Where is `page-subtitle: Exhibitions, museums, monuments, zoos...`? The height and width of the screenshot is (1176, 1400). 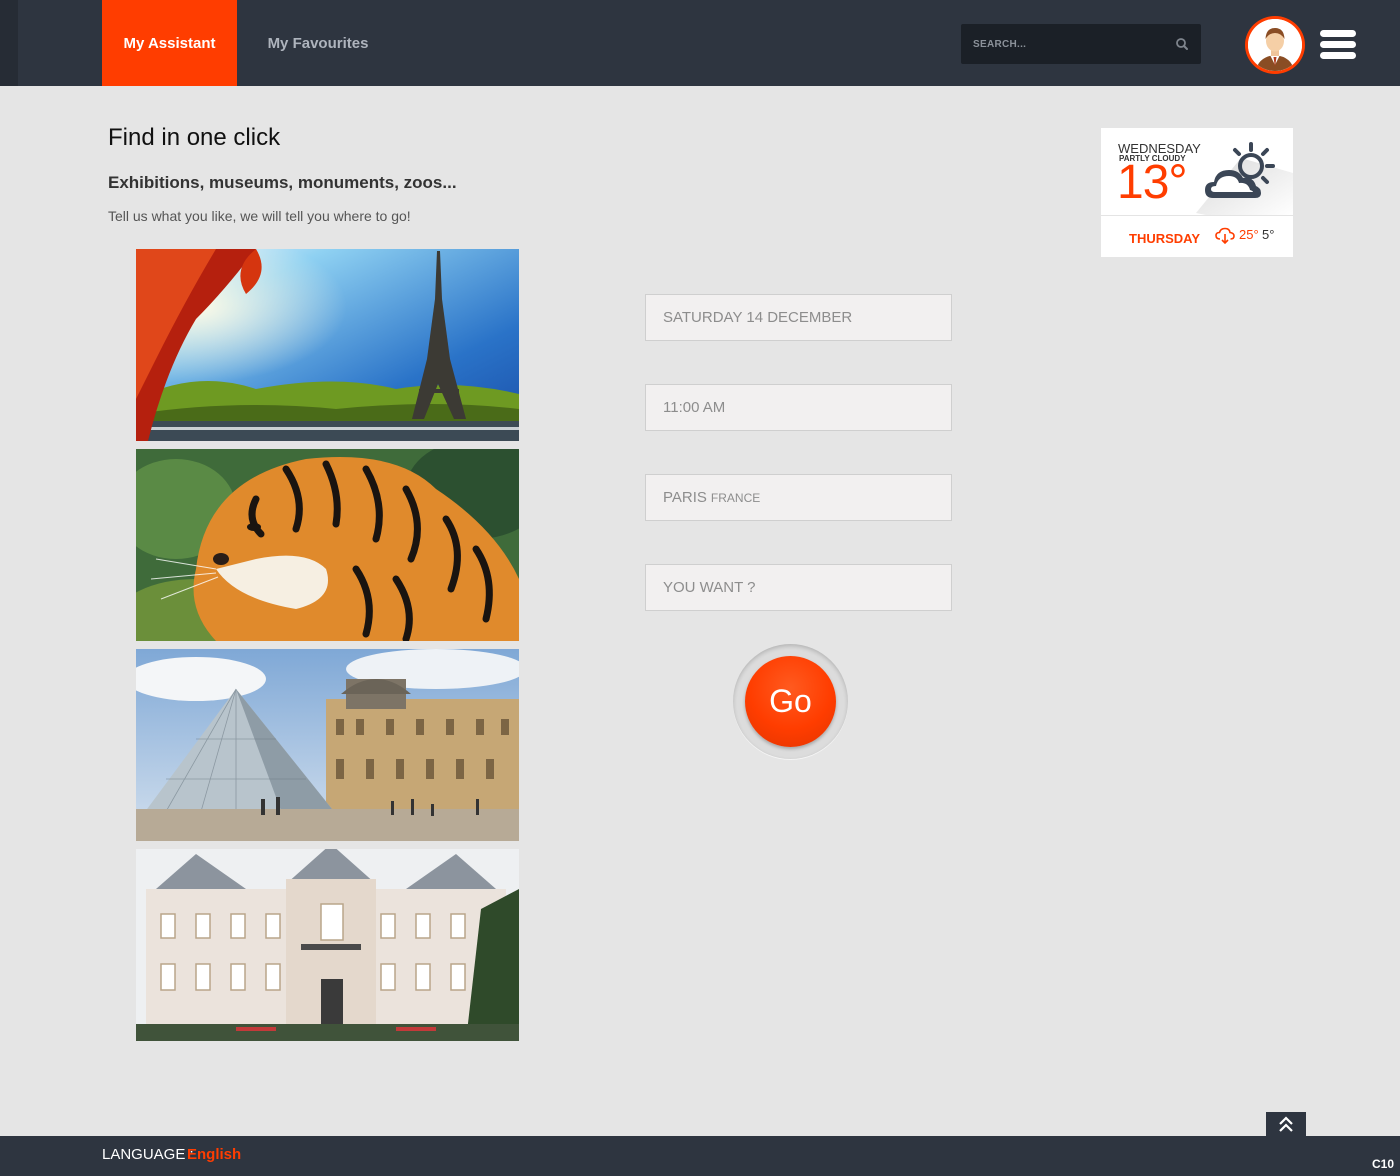 page-subtitle: Exhibitions, museums, monuments, zoos... is located at coordinates (282, 182).